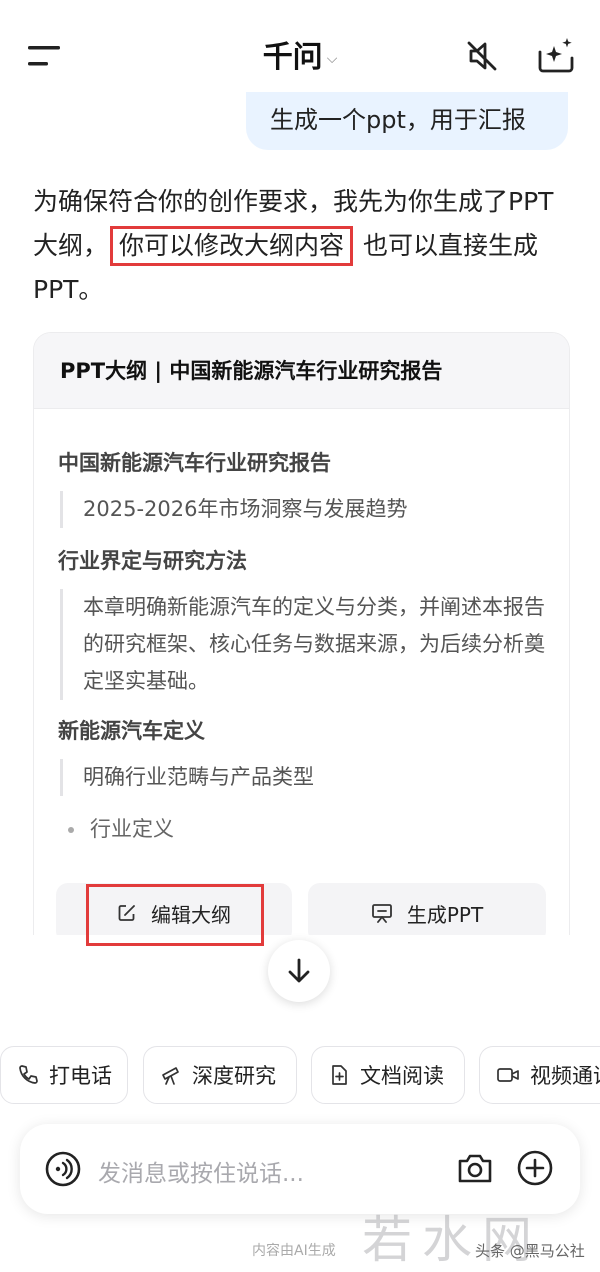 This screenshot has width=600, height=1272. I want to click on scroll-to-bottom-button, so click(299, 971).